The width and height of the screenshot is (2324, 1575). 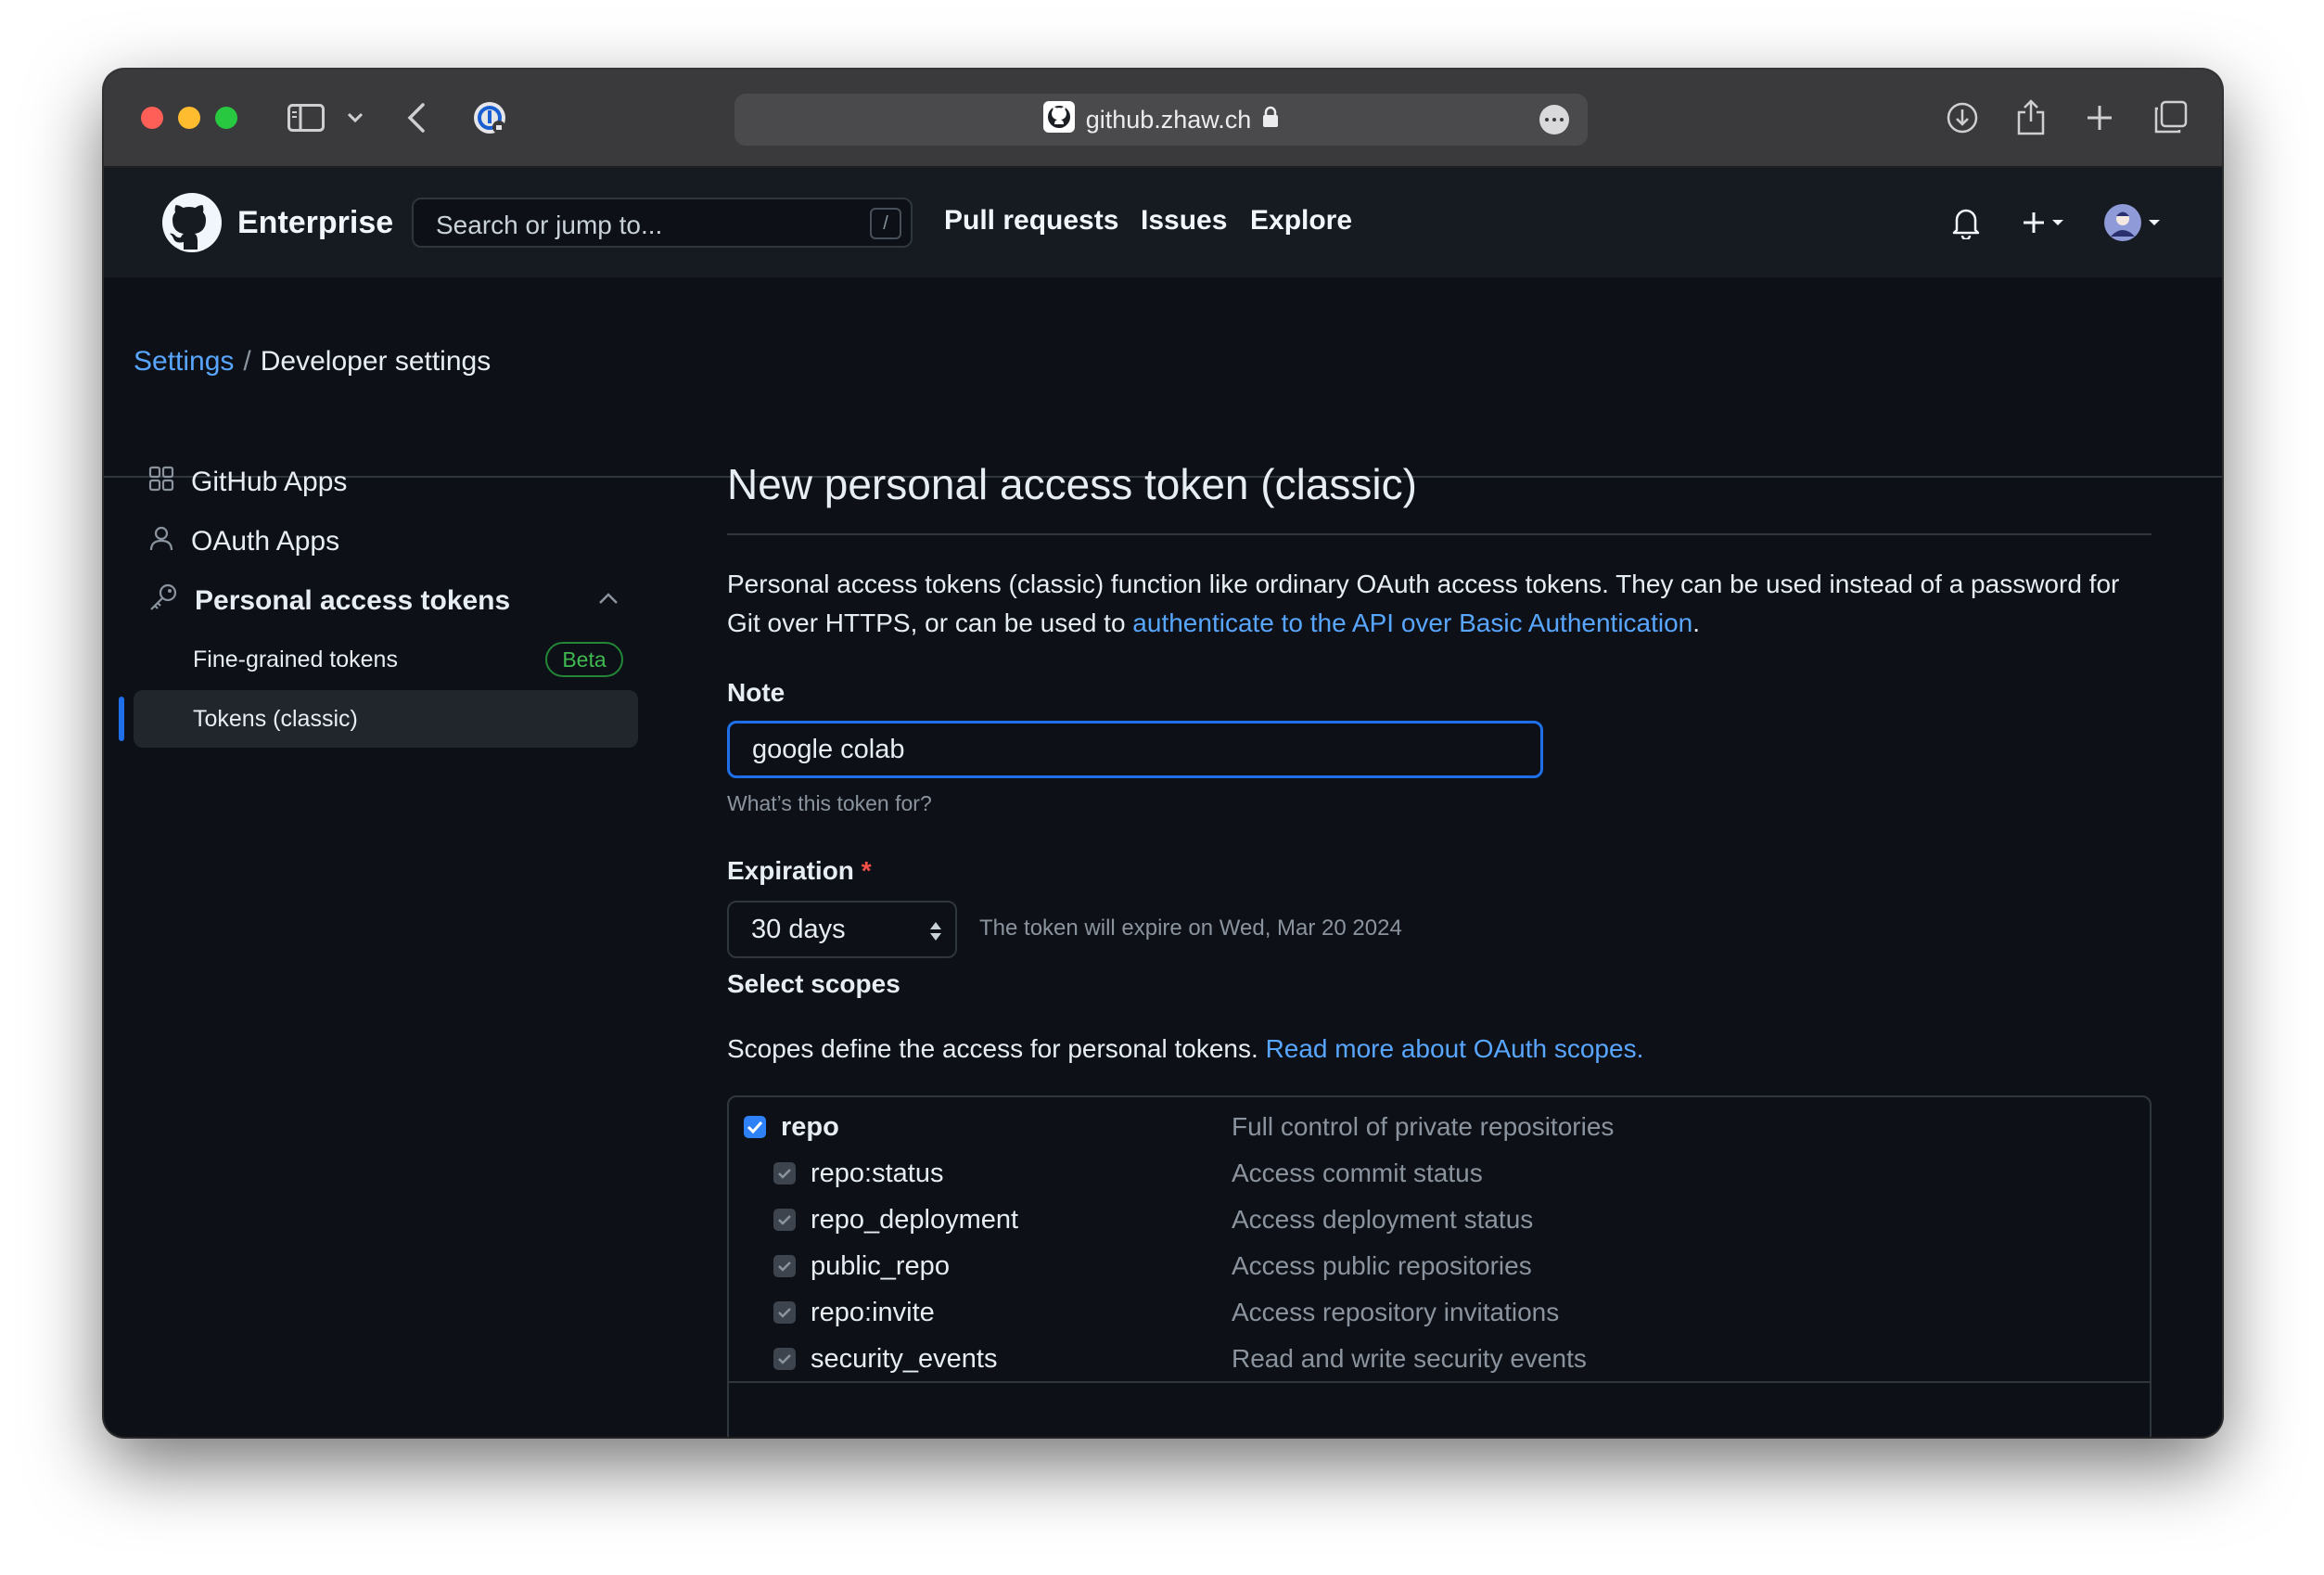 What do you see at coordinates (1554, 119) in the screenshot?
I see `more-options-icon` at bounding box center [1554, 119].